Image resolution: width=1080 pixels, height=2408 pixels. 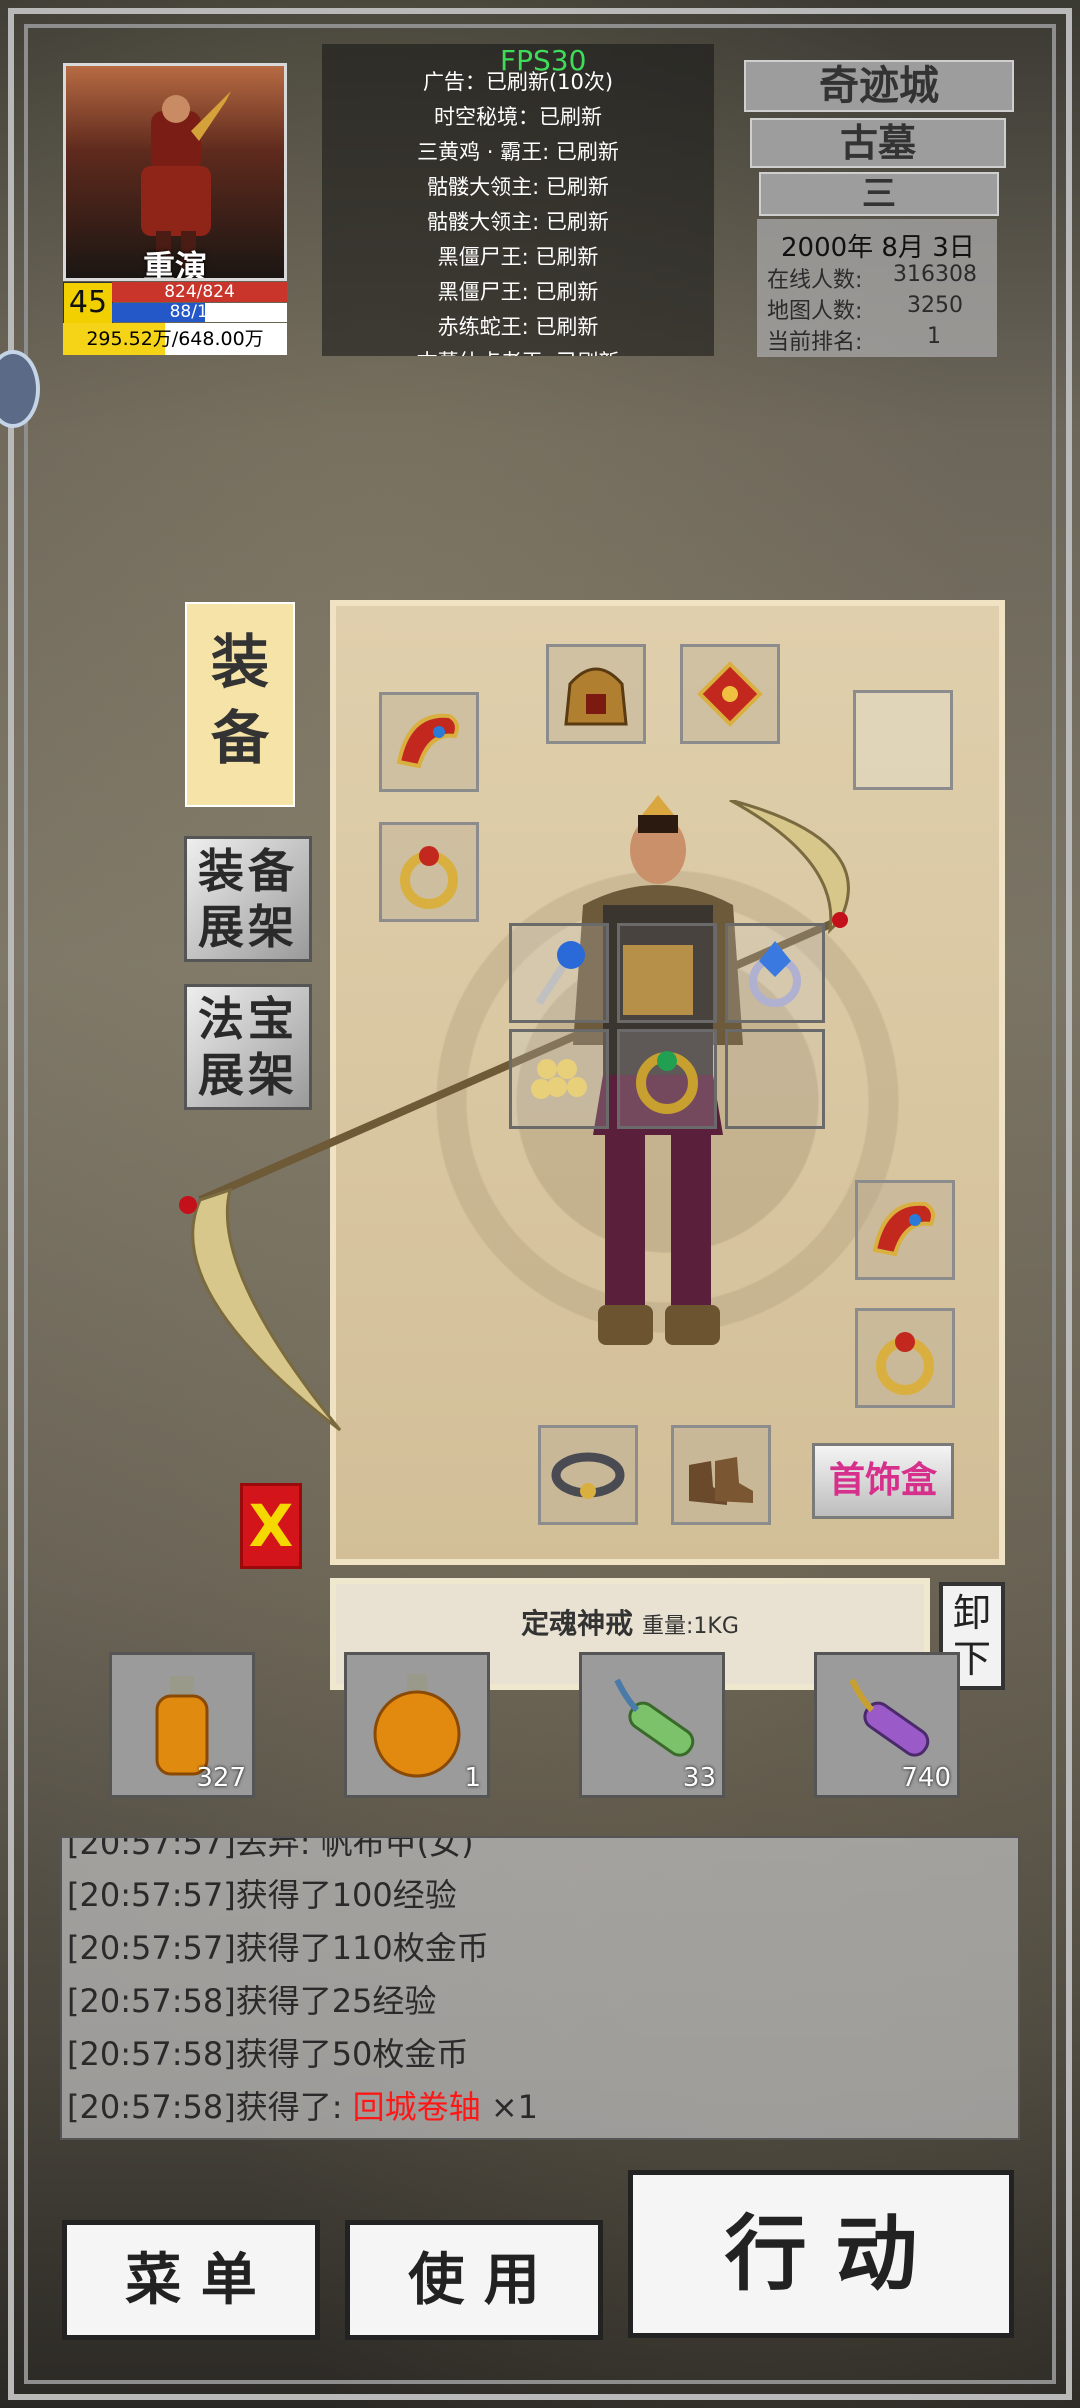 I want to click on slot-gem, so click(x=775, y=973).